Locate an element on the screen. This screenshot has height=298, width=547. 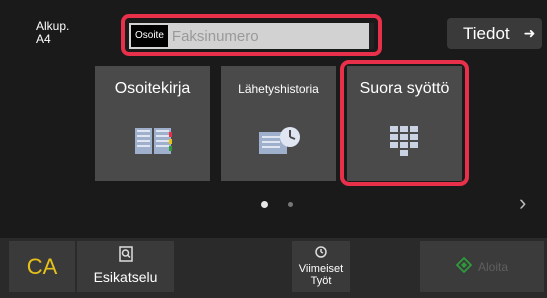
original-size-indicator: Alkup. A4 is located at coordinates (52, 33).